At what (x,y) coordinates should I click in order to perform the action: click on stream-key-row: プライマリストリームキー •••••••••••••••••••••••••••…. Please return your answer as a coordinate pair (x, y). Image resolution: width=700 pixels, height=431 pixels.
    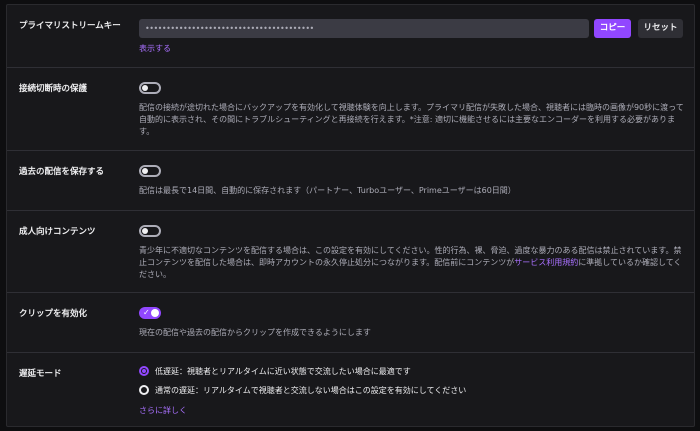
    Looking at the image, I should click on (350, 36).